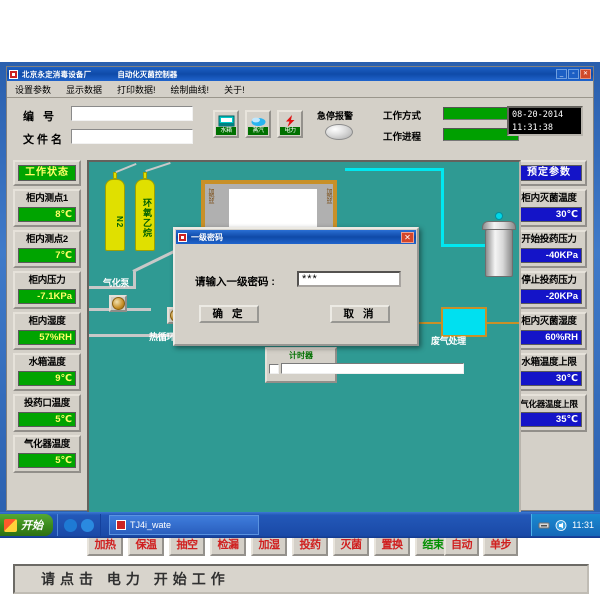 This screenshot has height=600, width=600. Describe the element at coordinates (545, 121) in the screenshot. I see `datetime-display: 08-20-2014 11:31:38` at that location.